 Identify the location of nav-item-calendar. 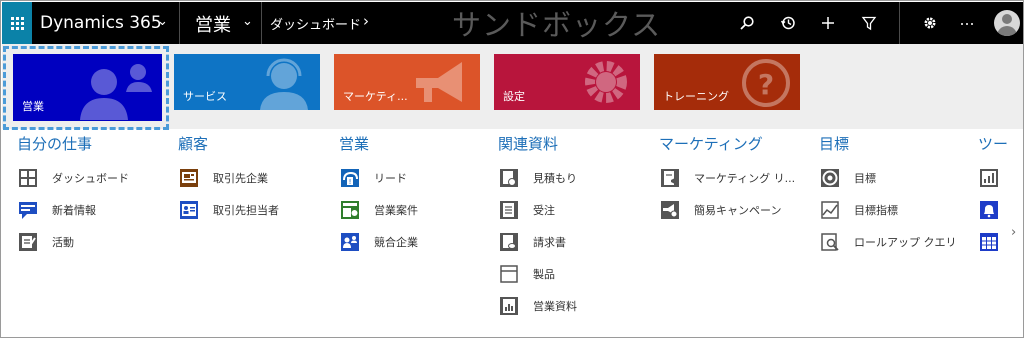
(995, 242).